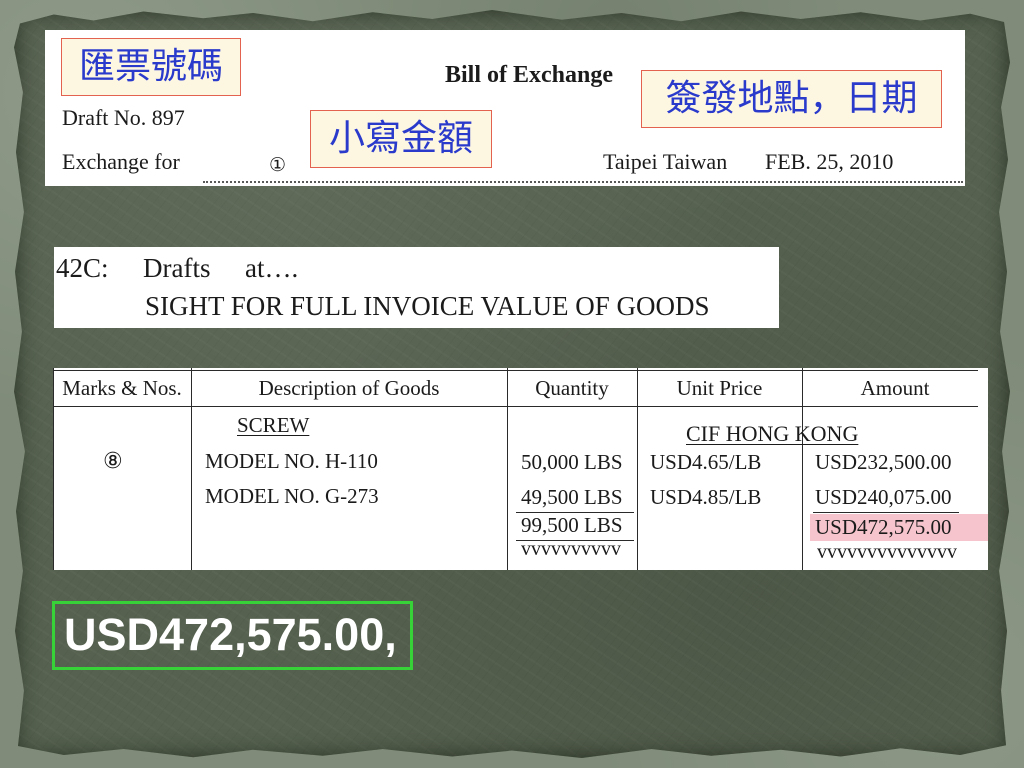 Image resolution: width=1024 pixels, height=768 pixels. Describe the element at coordinates (272, 268) in the screenshot. I see `clause-field-suffix: at….` at that location.